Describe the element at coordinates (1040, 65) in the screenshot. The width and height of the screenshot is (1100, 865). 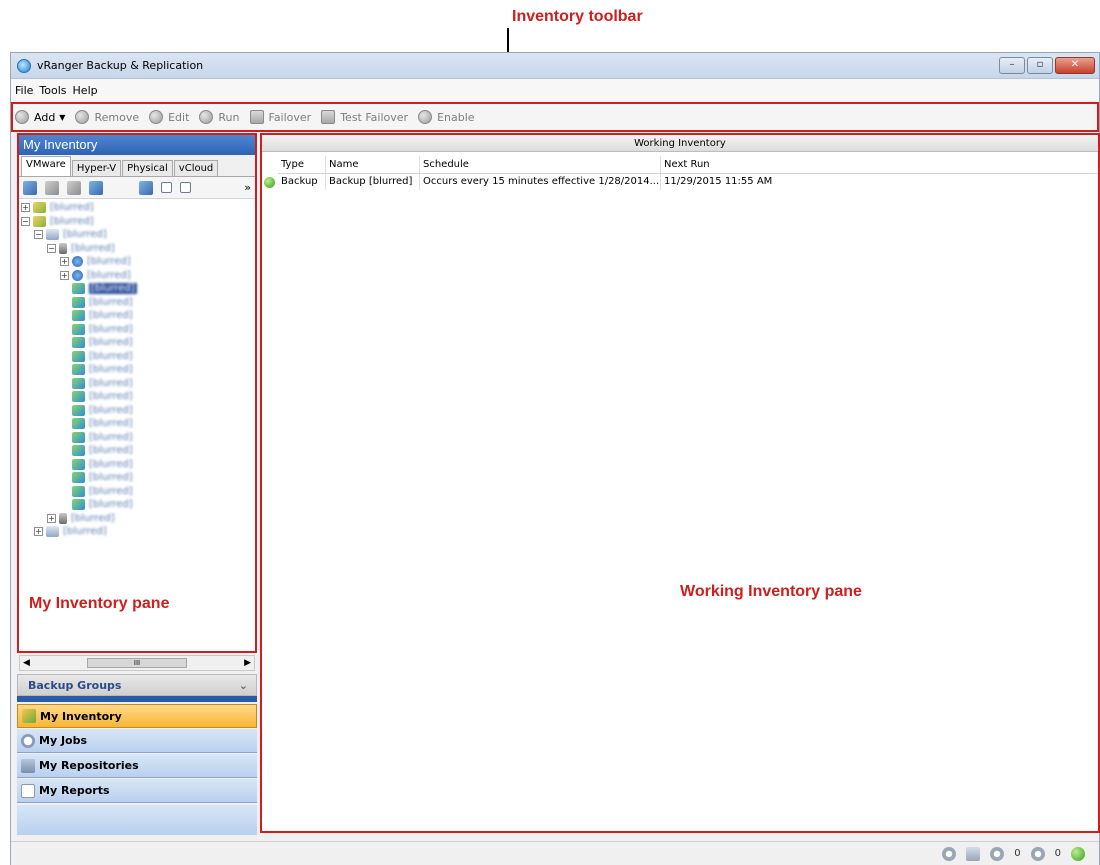
I see `maximize-button: ▫` at that location.